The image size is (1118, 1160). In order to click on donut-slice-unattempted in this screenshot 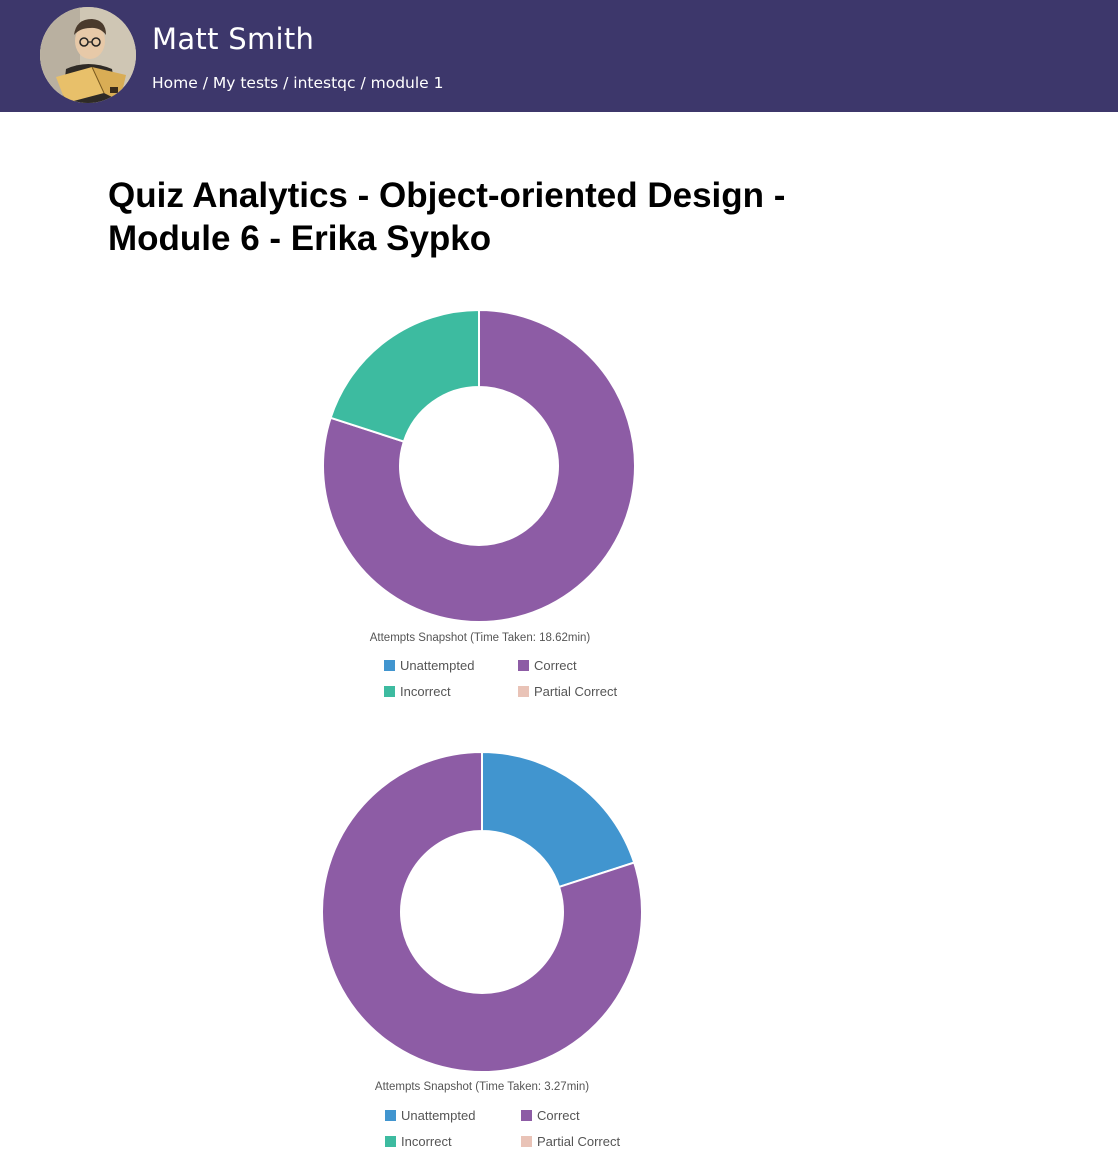, I will do `click(558, 819)`.